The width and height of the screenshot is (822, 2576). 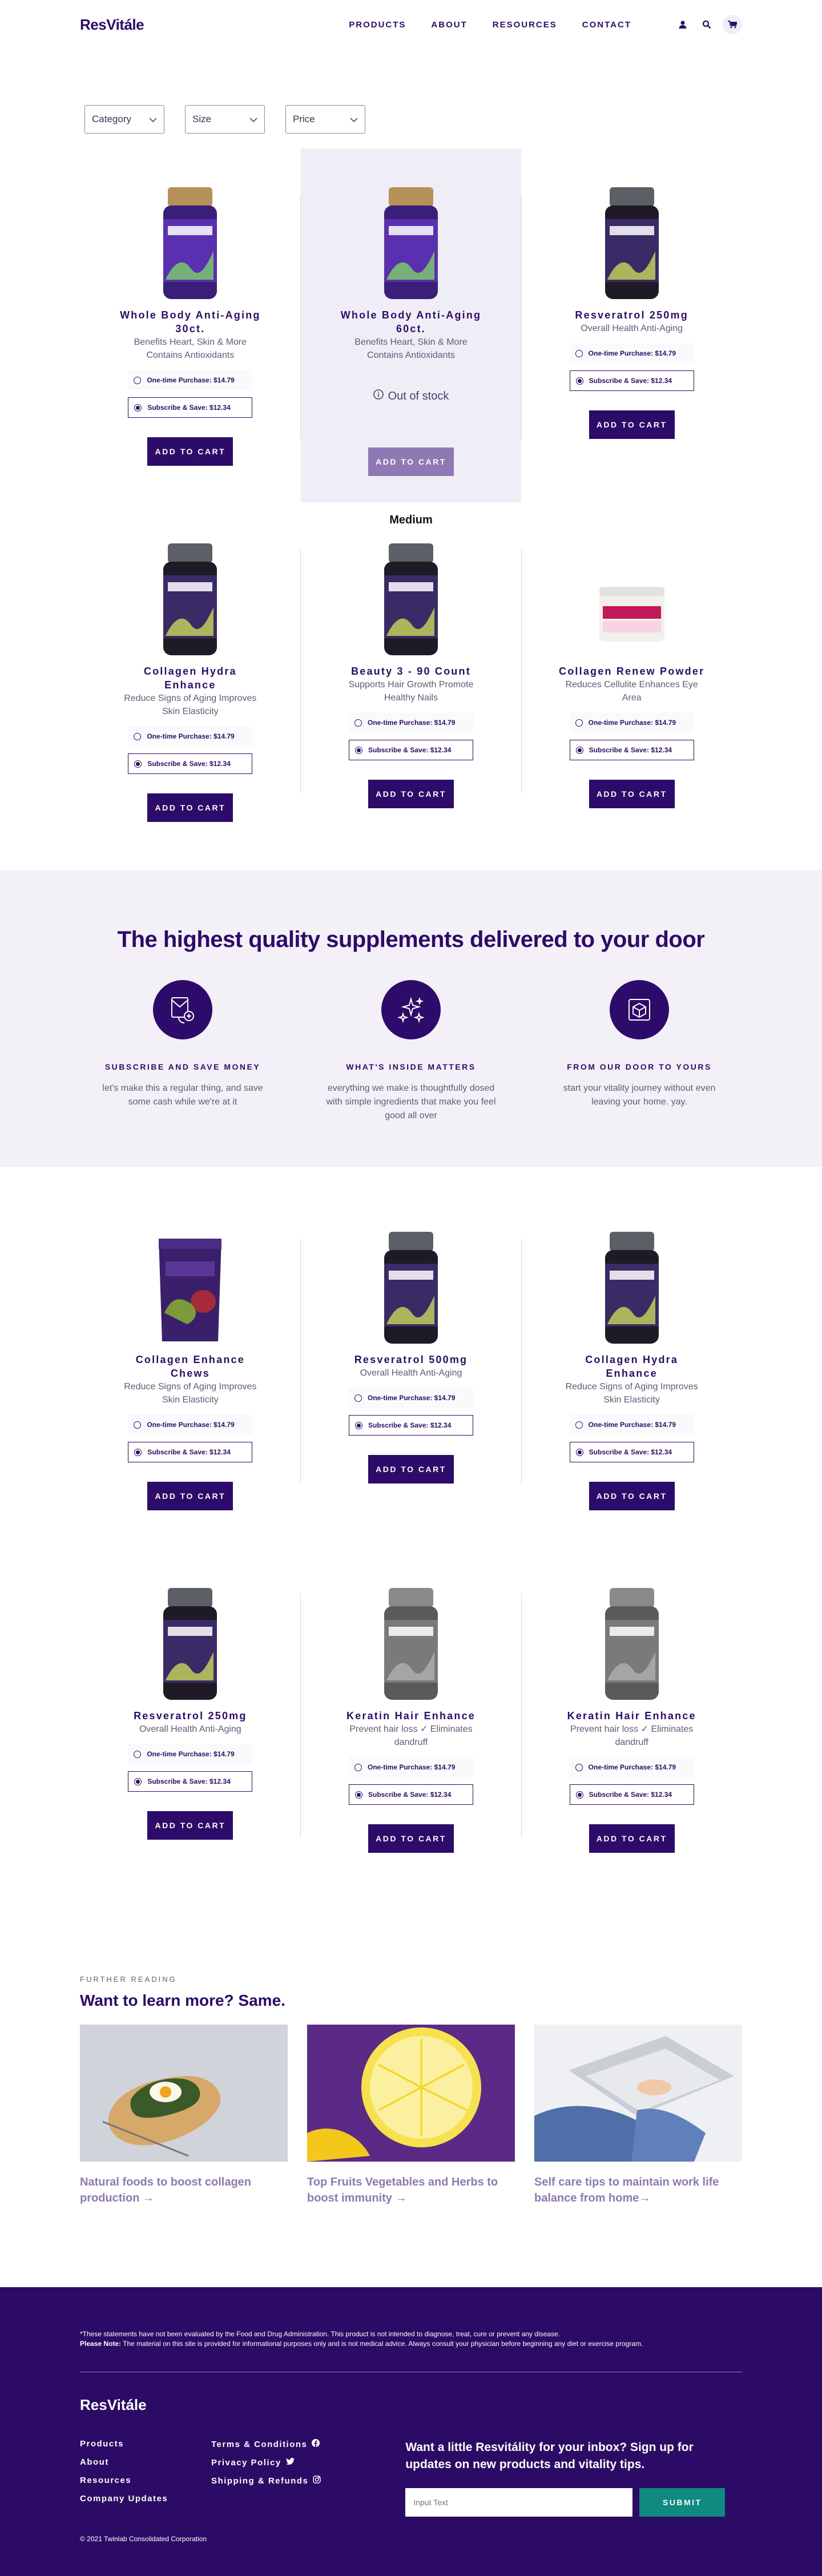 I want to click on nav-about: ABOUT, so click(x=449, y=25).